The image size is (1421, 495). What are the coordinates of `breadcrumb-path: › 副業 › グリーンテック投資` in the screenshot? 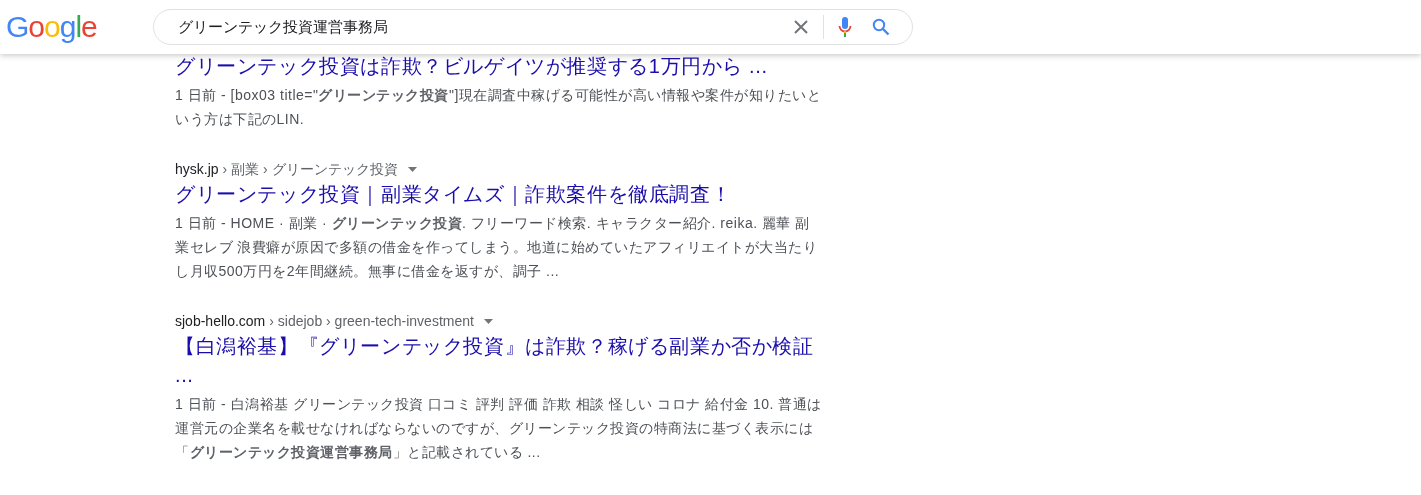 It's located at (310, 169).